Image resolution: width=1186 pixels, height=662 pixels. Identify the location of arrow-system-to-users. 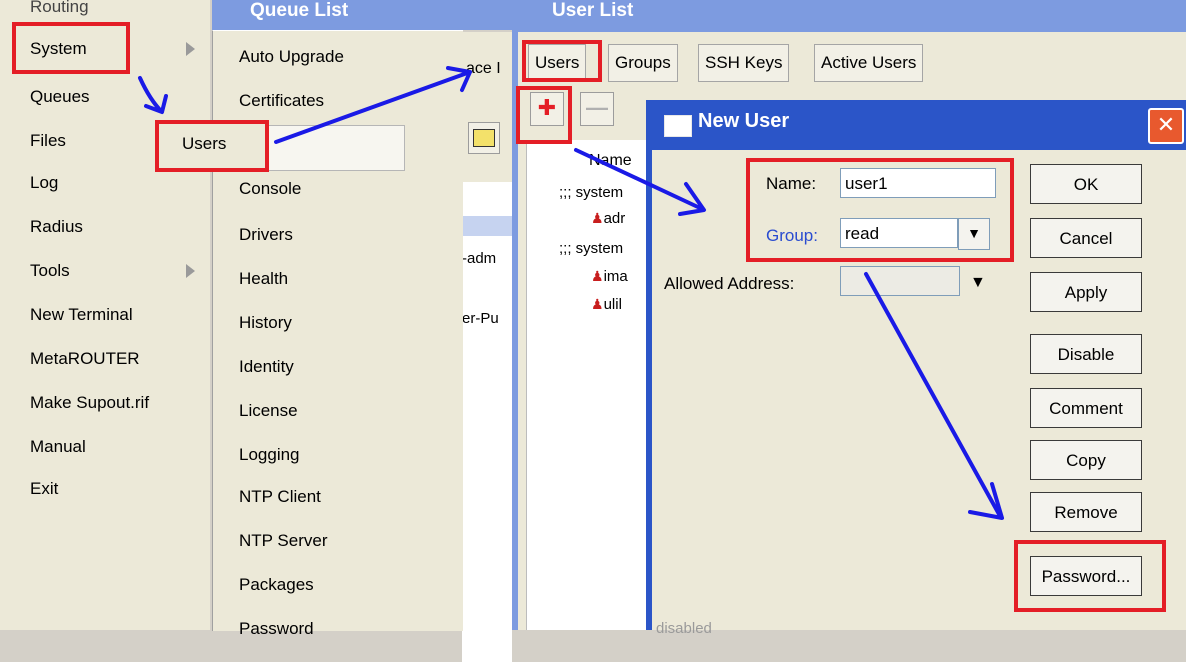
(153, 95).